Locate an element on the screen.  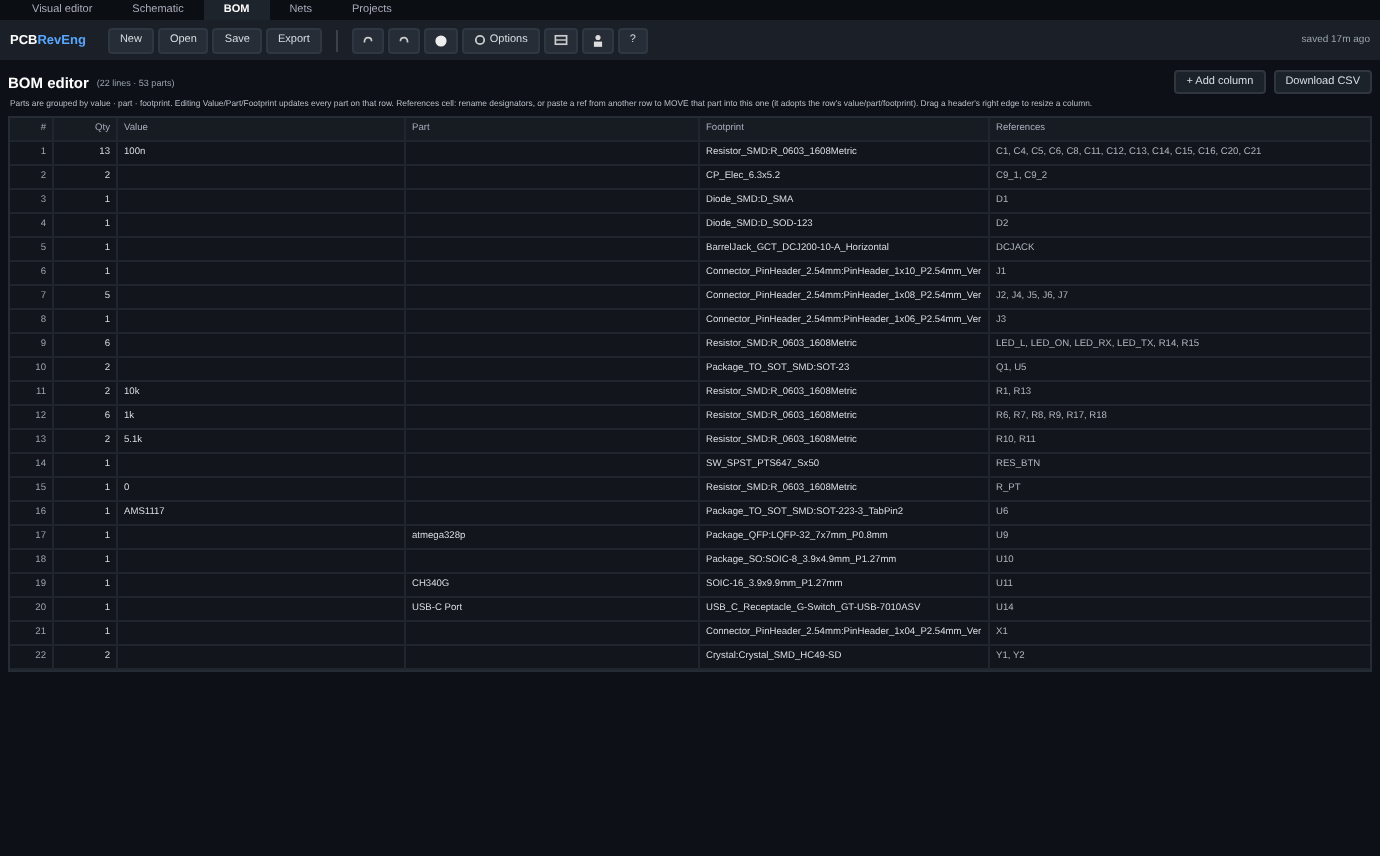
undo-button is located at coordinates (367, 40).